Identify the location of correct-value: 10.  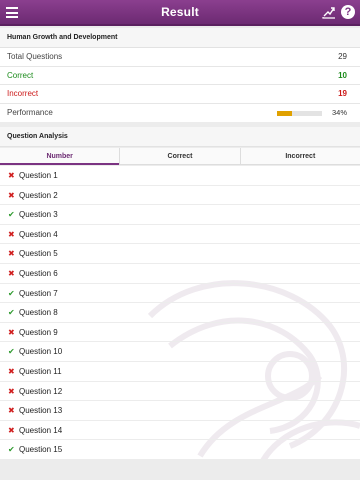
(342, 75).